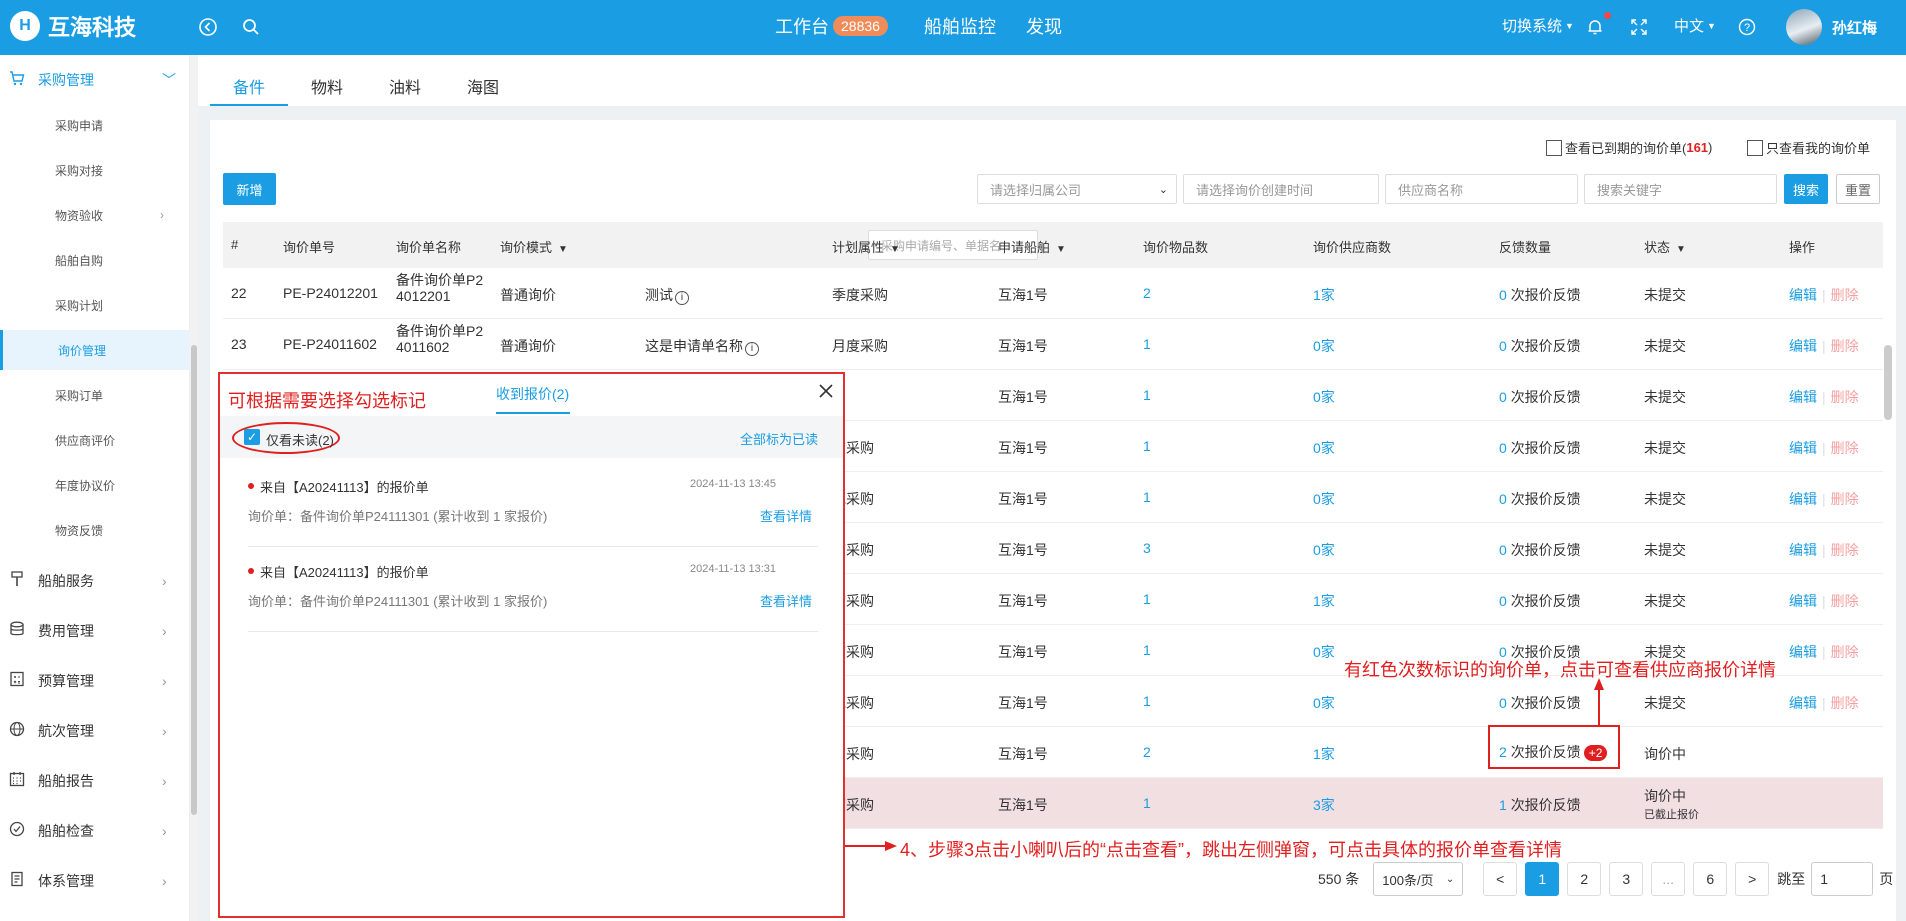 The image size is (1906, 921). I want to click on sidebar-item-material-acceptance: 物资验收 ›, so click(95, 215).